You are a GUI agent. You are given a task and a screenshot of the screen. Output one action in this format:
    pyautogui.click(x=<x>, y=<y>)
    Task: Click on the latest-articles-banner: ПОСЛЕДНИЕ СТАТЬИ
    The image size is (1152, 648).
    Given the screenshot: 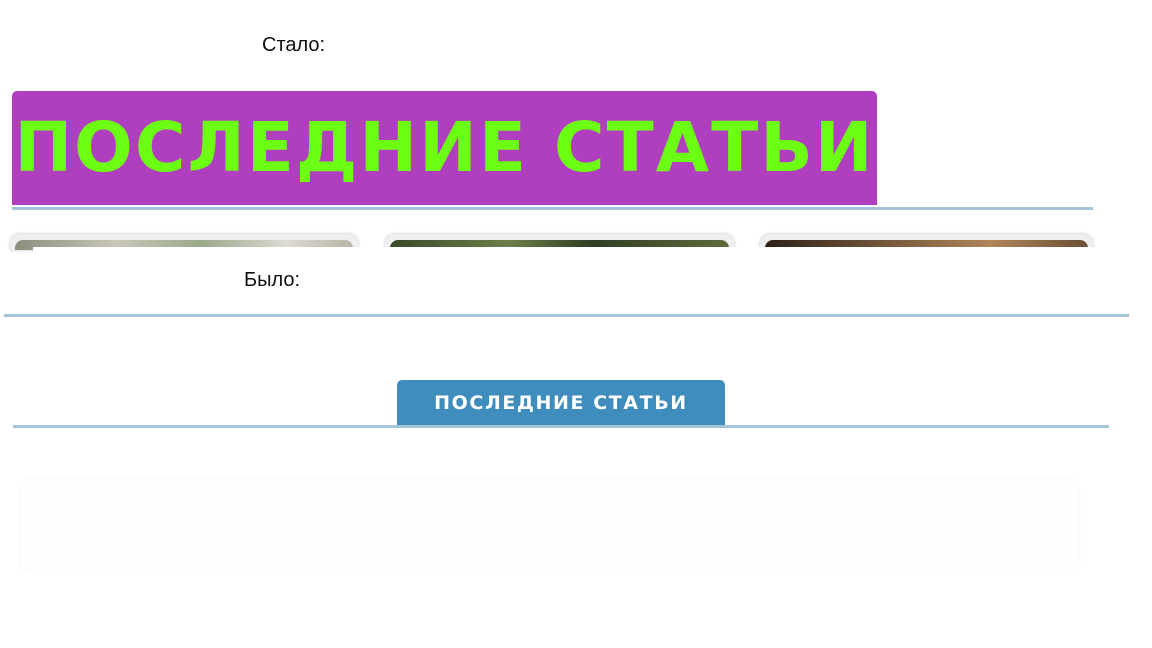 What is the action you would take?
    pyautogui.click(x=444, y=148)
    